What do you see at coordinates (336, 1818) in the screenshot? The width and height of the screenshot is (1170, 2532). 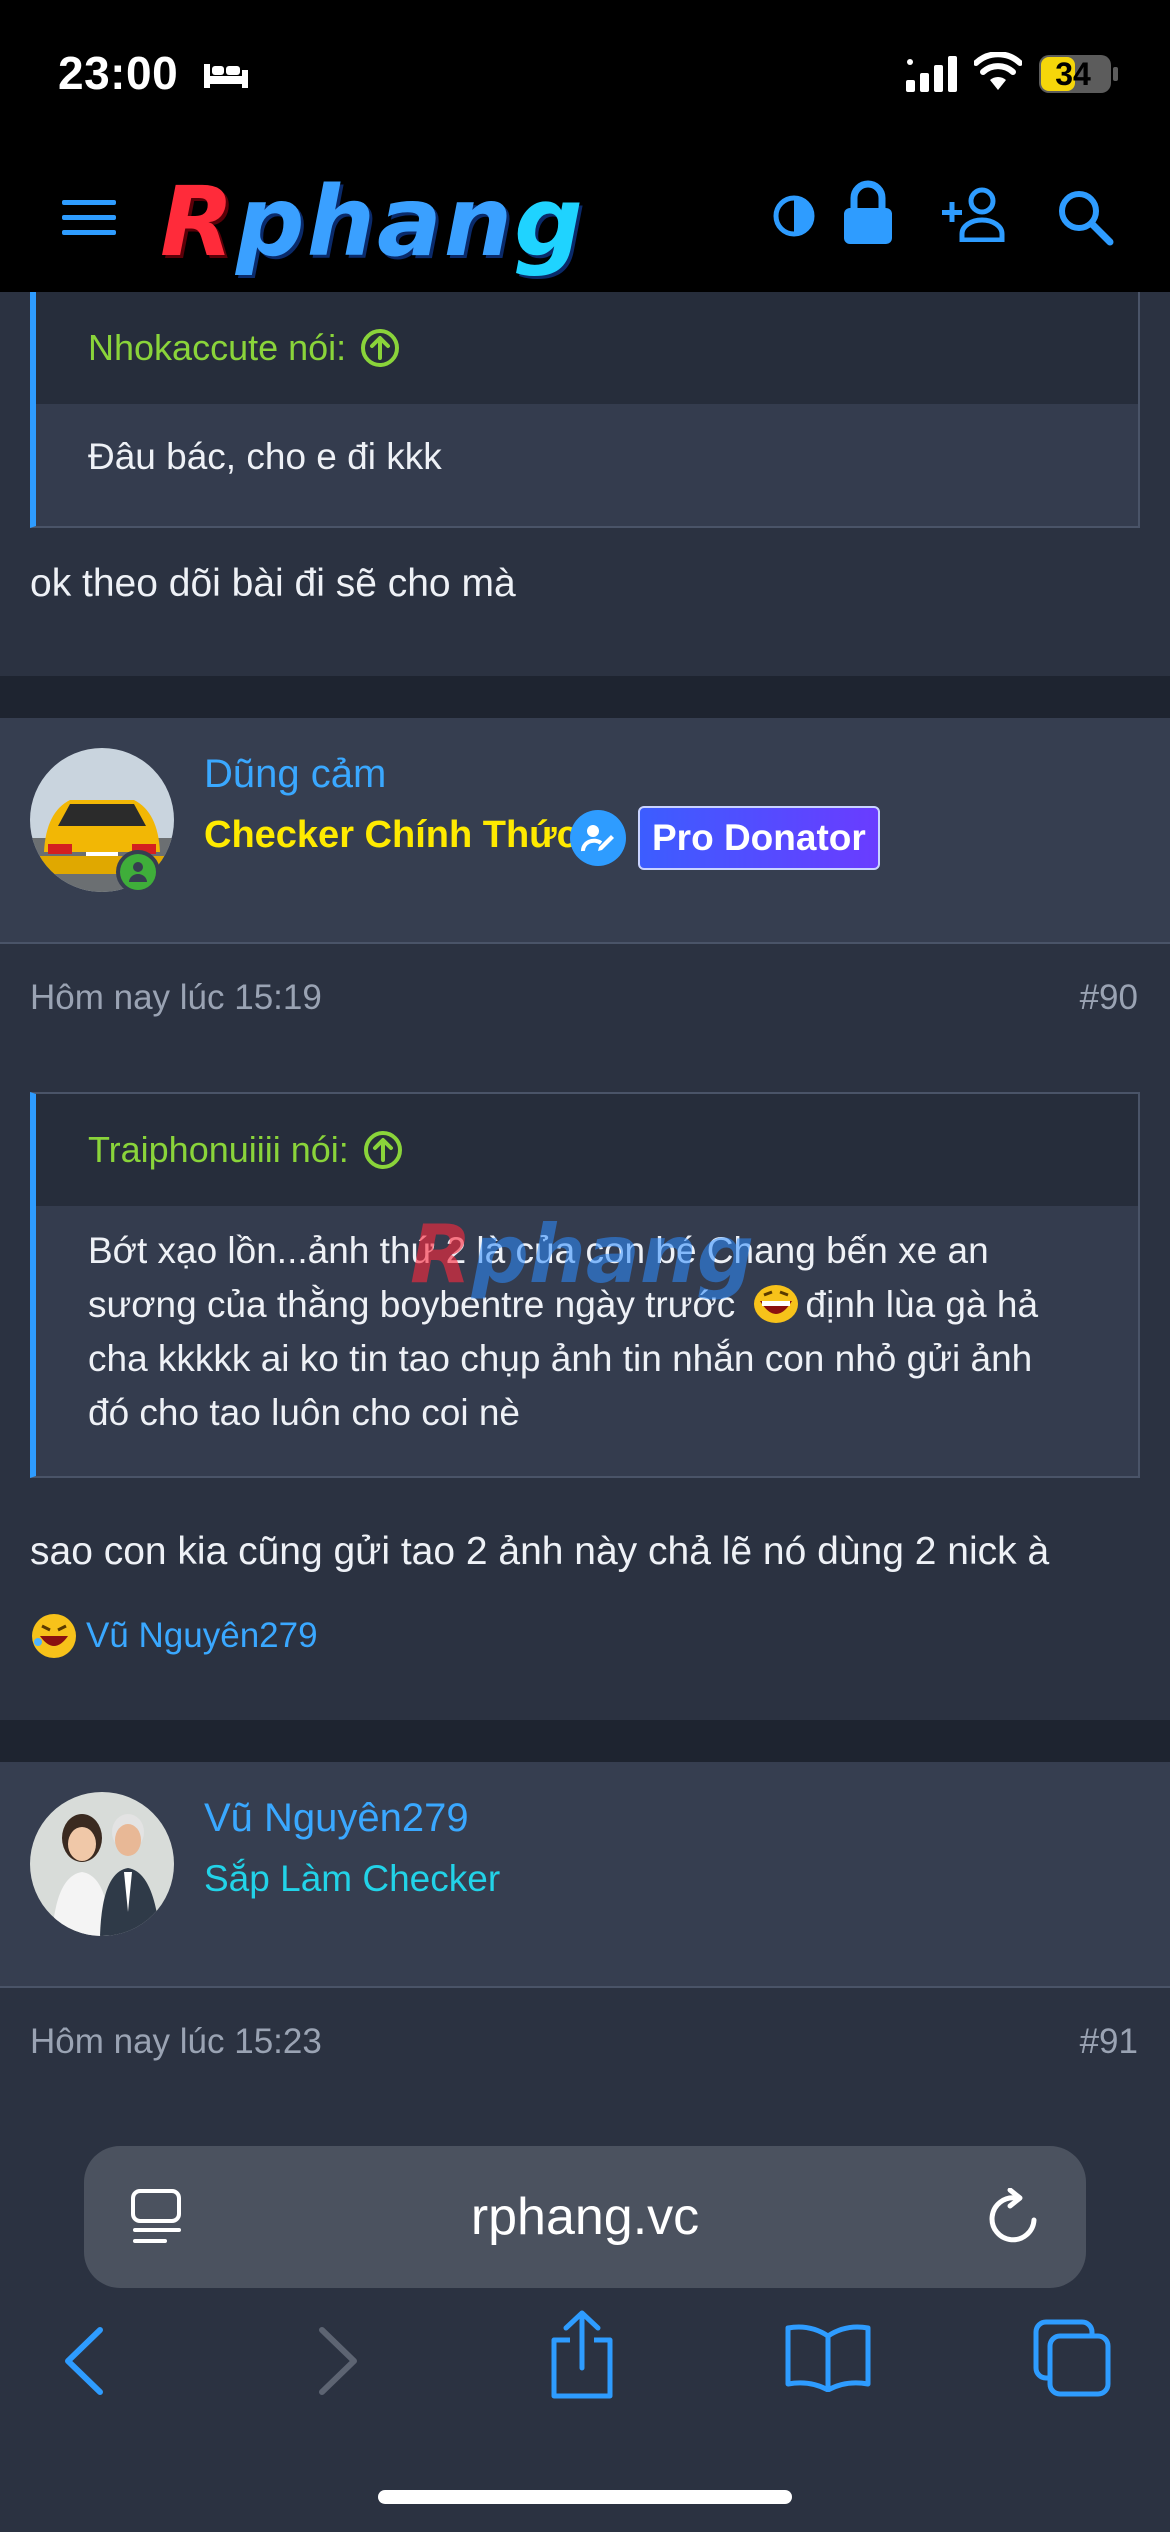 I see `username: Vũ Nguyên279` at bounding box center [336, 1818].